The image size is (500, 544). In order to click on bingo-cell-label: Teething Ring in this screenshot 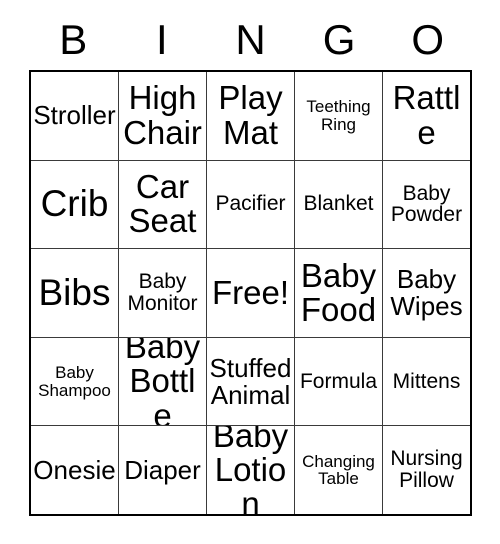, I will do `click(338, 115)`.